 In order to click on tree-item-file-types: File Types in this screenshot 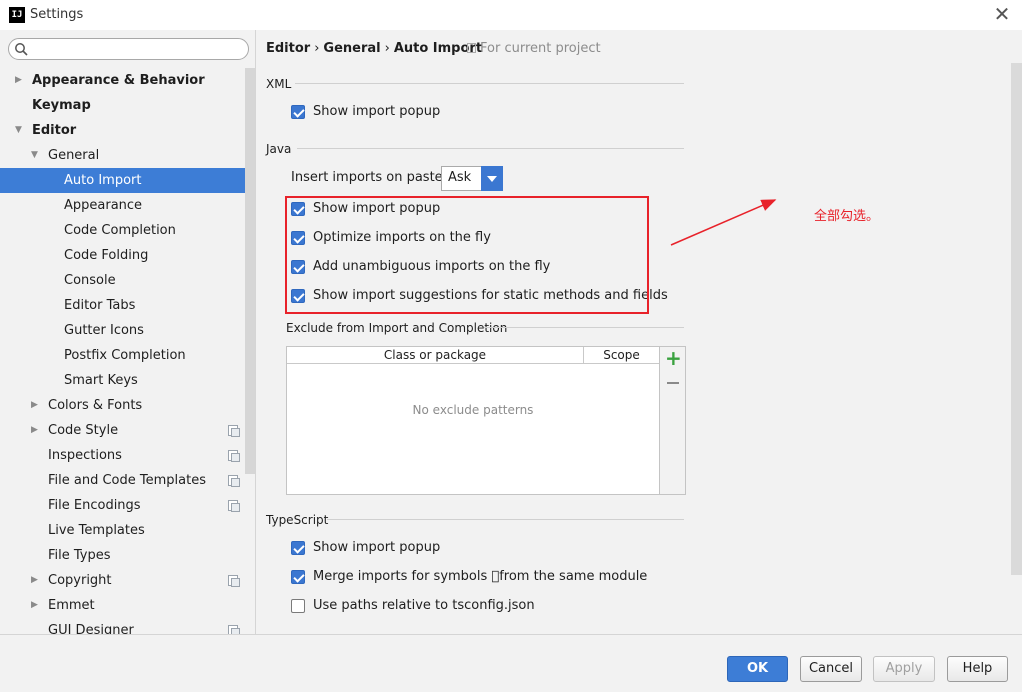, I will do `click(127, 555)`.